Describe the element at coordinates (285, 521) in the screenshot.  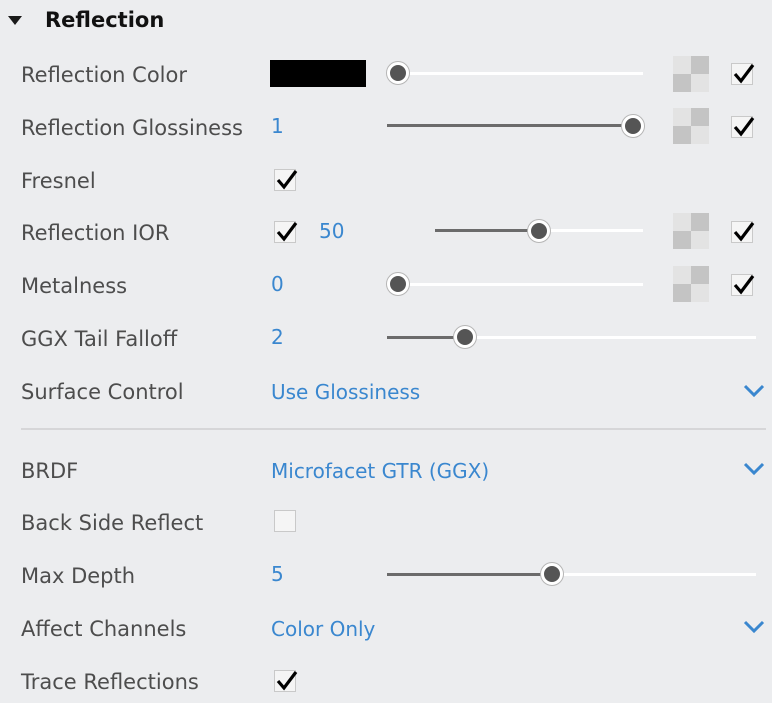
I see `back-side-reflect-checkbox` at that location.